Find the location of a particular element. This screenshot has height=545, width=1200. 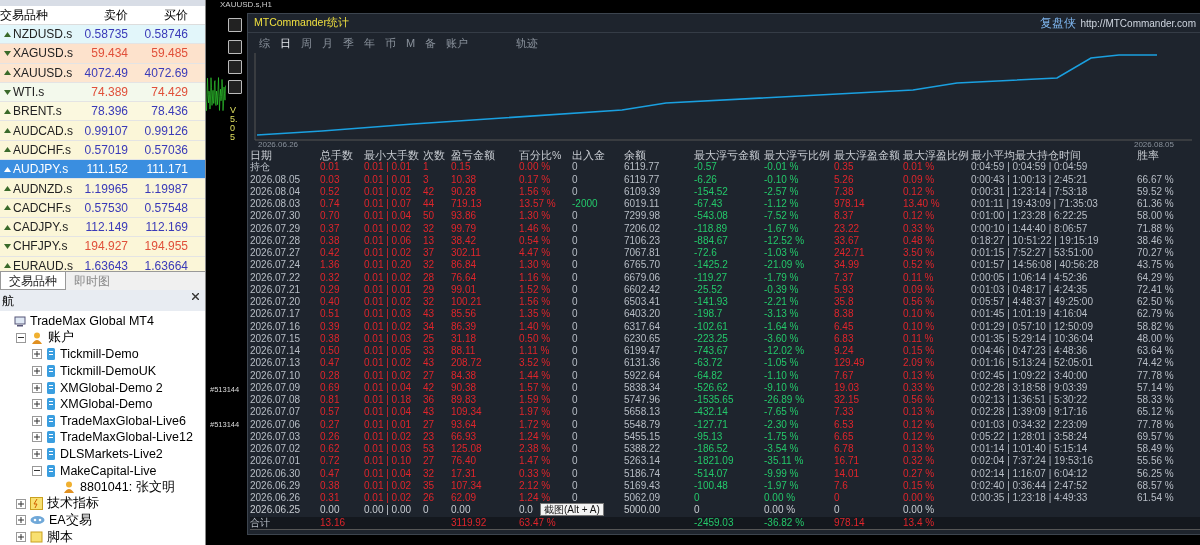

symbol-row: XAUUSD.s 4072.49 4072.69 is located at coordinates (102, 73).